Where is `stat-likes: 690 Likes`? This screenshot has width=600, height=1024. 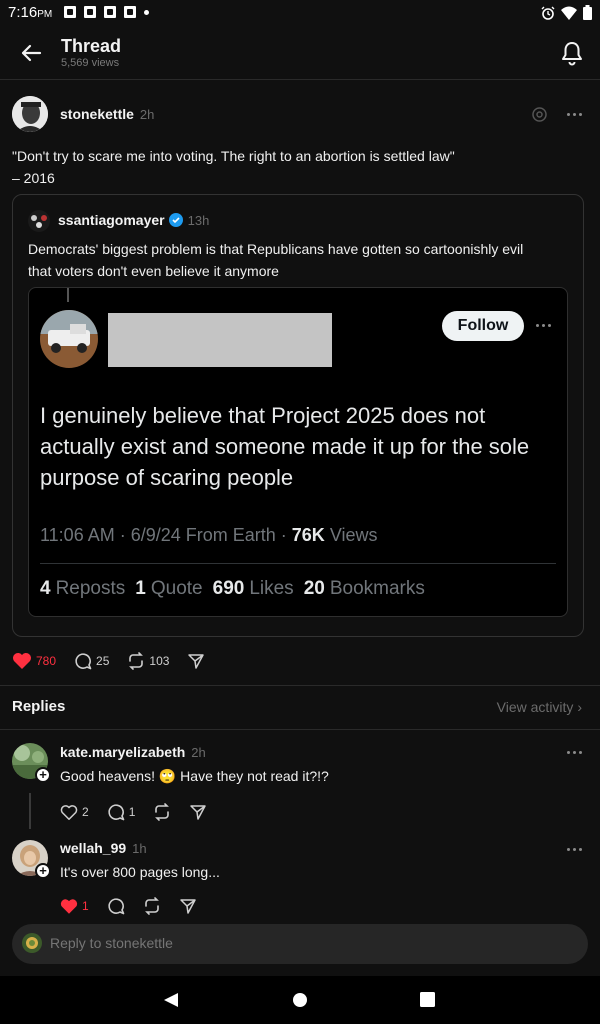
stat-likes: 690 Likes is located at coordinates (253, 588).